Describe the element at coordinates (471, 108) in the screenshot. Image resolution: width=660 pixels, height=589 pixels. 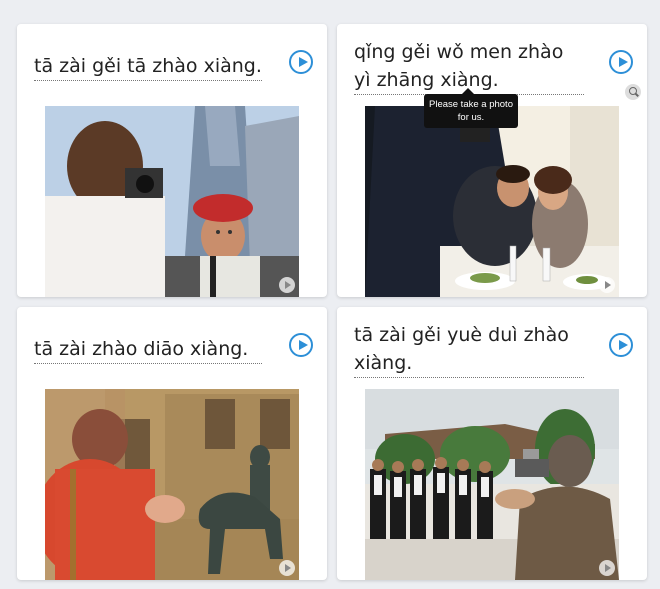
I see `translation-tooltip: Please take a photo for us.` at that location.